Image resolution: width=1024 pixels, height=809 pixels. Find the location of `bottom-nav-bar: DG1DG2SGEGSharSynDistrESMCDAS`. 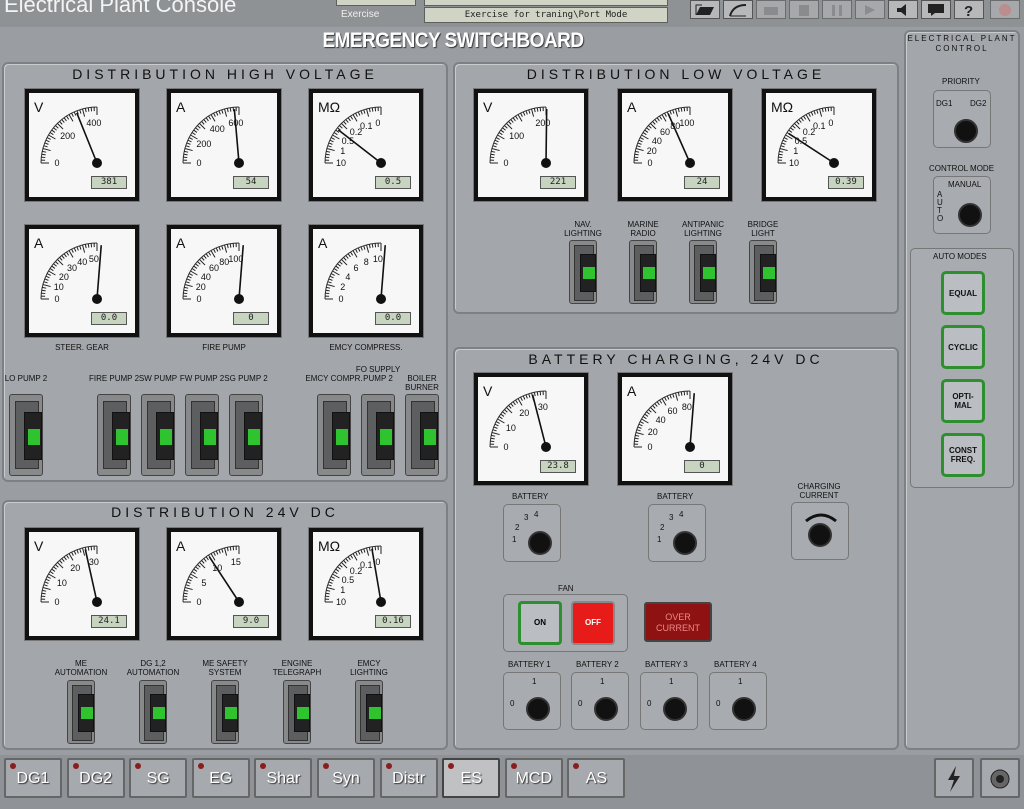

bottom-nav-bar: DG1DG2SGEGSharSynDistrESMCDAS is located at coordinates (512, 780).